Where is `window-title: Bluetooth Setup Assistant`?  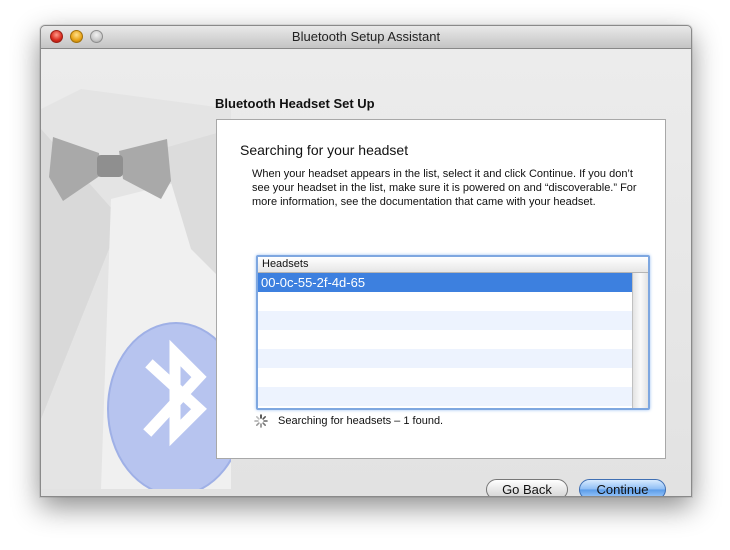 window-title: Bluetooth Setup Assistant is located at coordinates (366, 36).